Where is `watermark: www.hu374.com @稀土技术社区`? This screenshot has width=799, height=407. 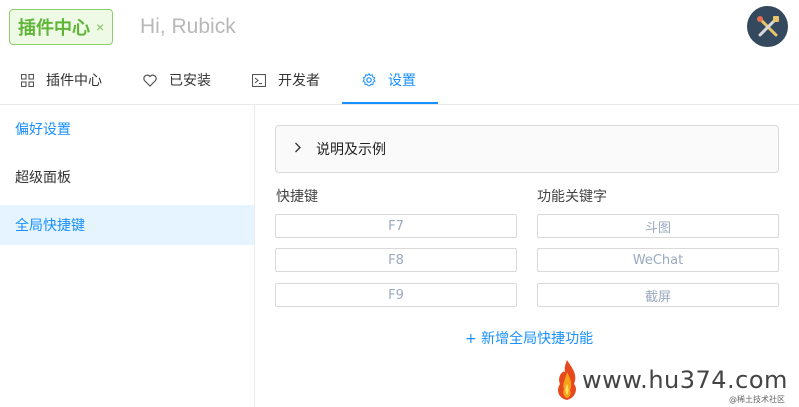 watermark: www.hu374.com @稀土技术社区 is located at coordinates (675, 379).